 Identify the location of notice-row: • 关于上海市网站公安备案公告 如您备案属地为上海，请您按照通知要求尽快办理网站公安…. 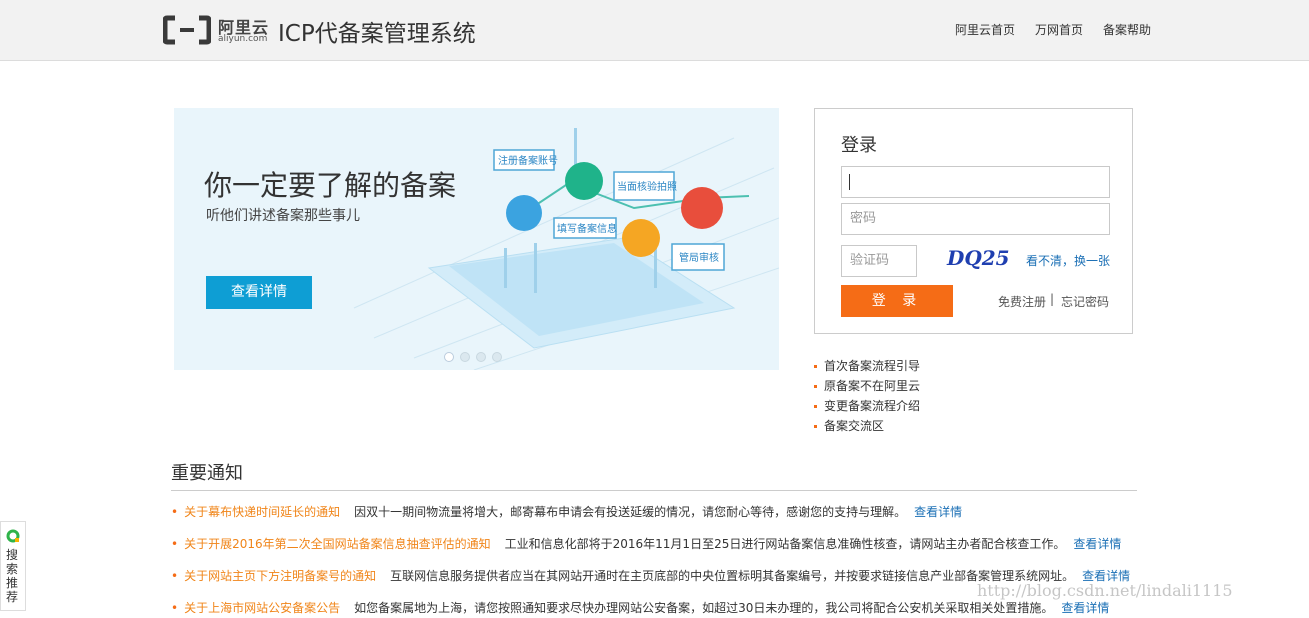
(640, 608).